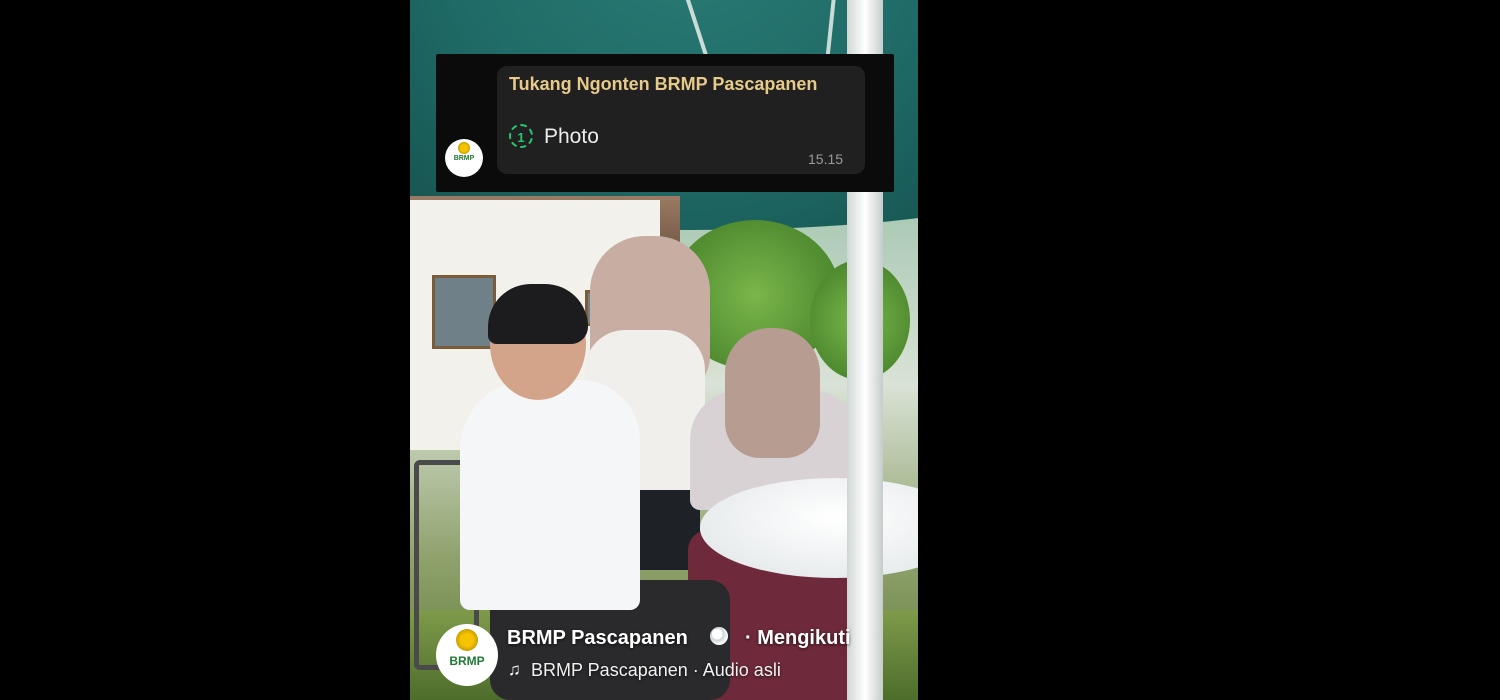 This screenshot has width=1500, height=700. What do you see at coordinates (798, 638) in the screenshot?
I see `follow-status-button: · Mengikuti` at bounding box center [798, 638].